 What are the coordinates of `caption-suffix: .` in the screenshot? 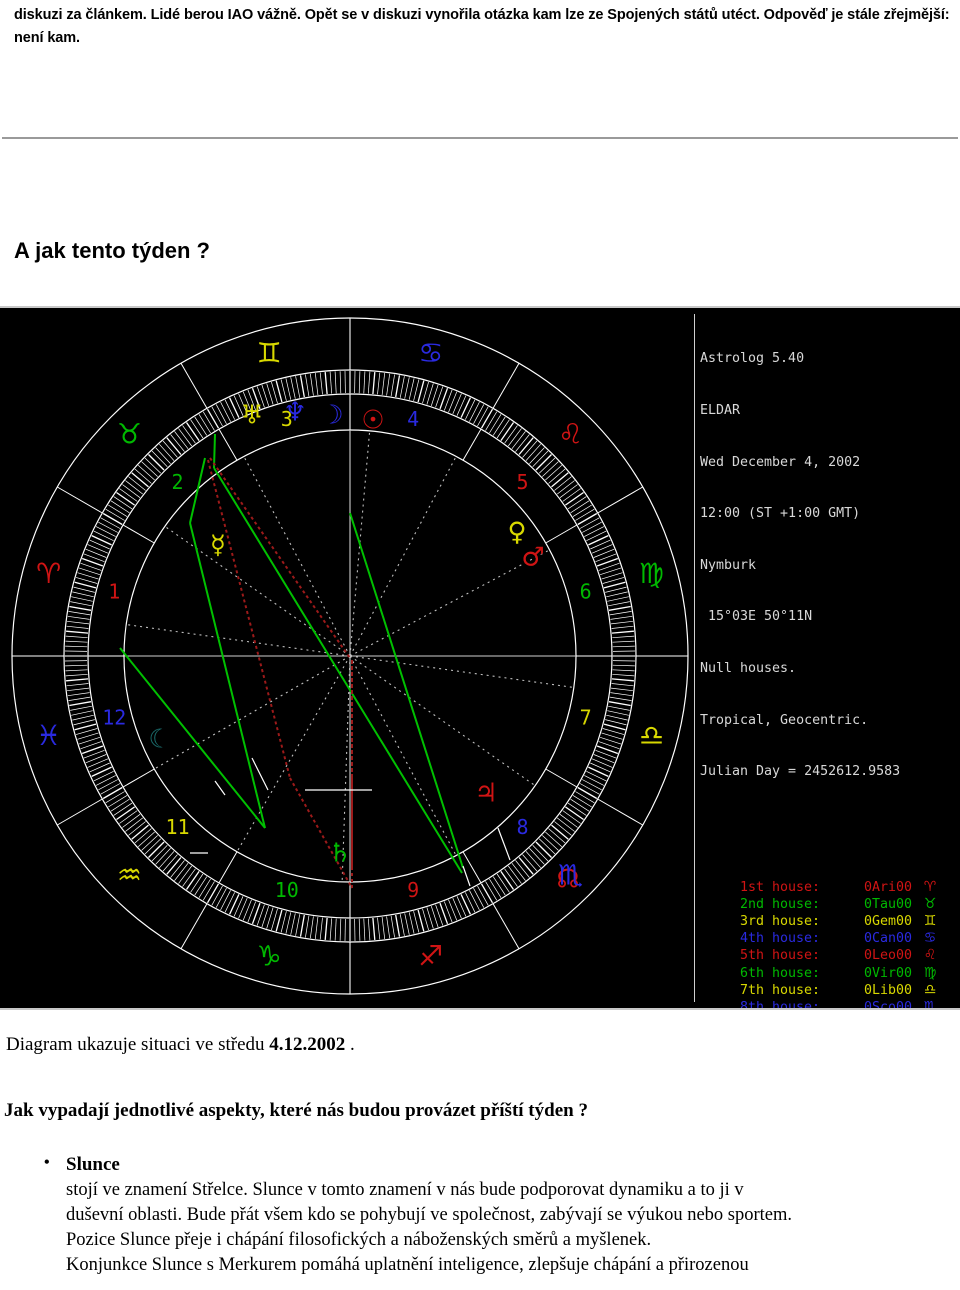 It's located at (350, 1044).